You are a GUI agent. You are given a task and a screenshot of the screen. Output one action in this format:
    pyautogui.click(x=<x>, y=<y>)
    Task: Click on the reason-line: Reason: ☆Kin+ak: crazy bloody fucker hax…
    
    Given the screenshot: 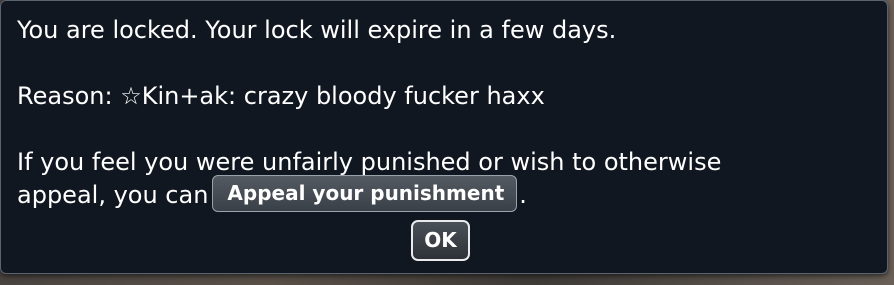 What is the action you would take?
    pyautogui.click(x=444, y=96)
    